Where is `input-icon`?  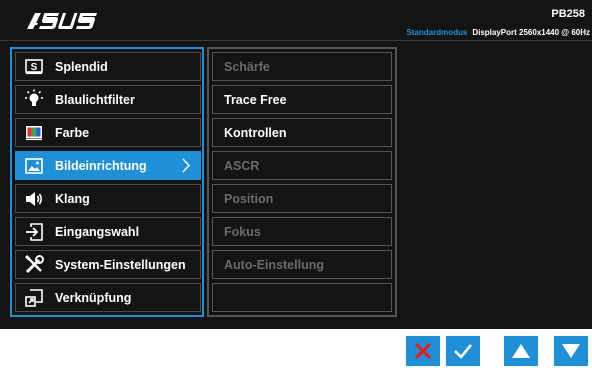 input-icon is located at coordinates (34, 231).